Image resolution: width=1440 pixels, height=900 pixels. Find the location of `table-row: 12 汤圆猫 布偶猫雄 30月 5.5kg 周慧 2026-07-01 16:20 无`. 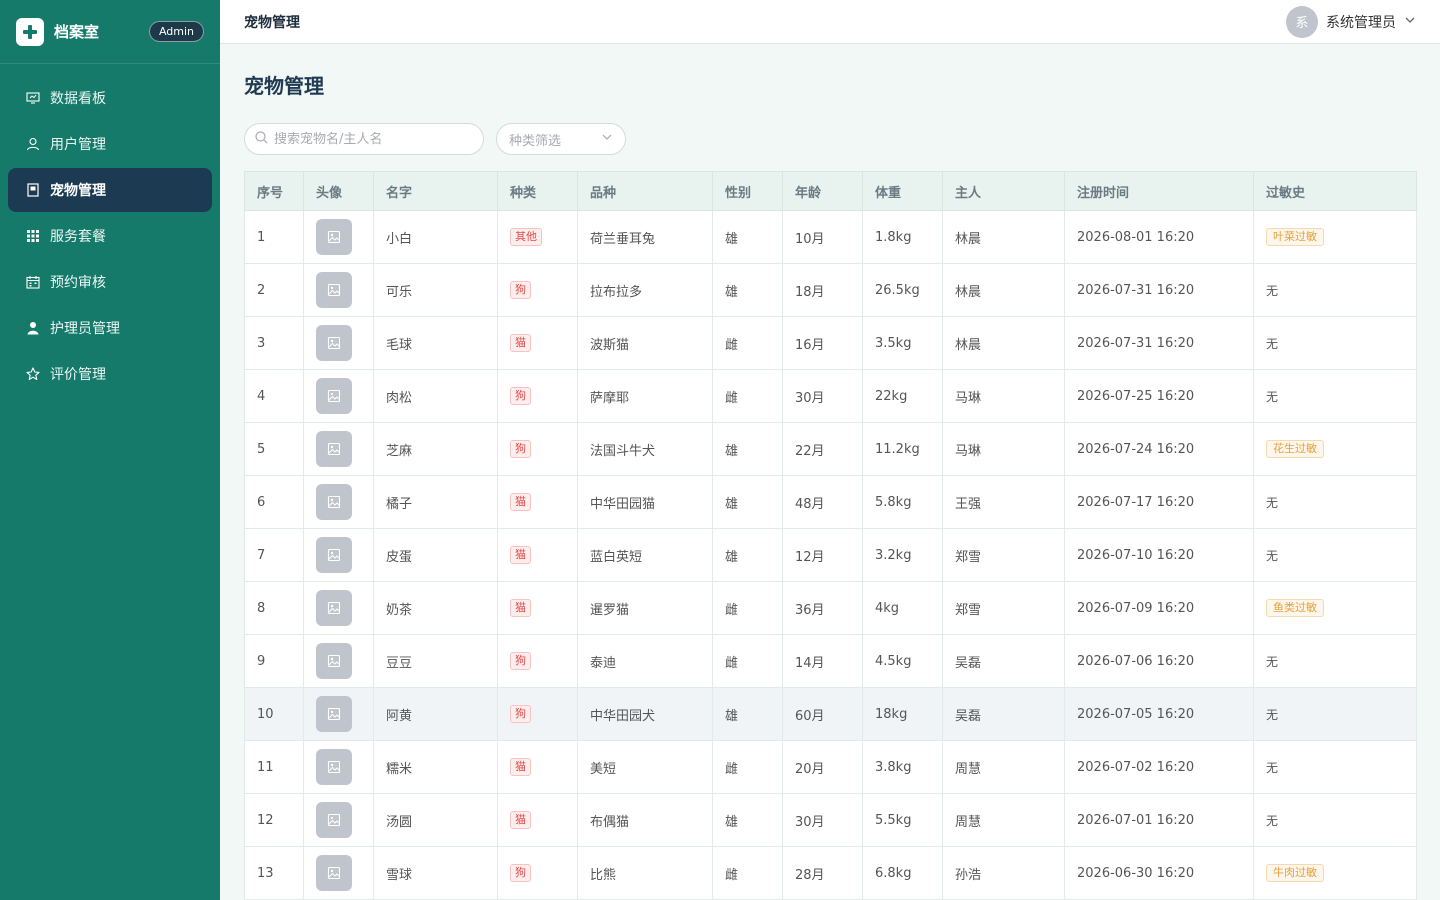

table-row: 12 汤圆猫 布偶猫雄 30月 5.5kg 周慧 2026-07-01 16:20 无 is located at coordinates (830, 820).